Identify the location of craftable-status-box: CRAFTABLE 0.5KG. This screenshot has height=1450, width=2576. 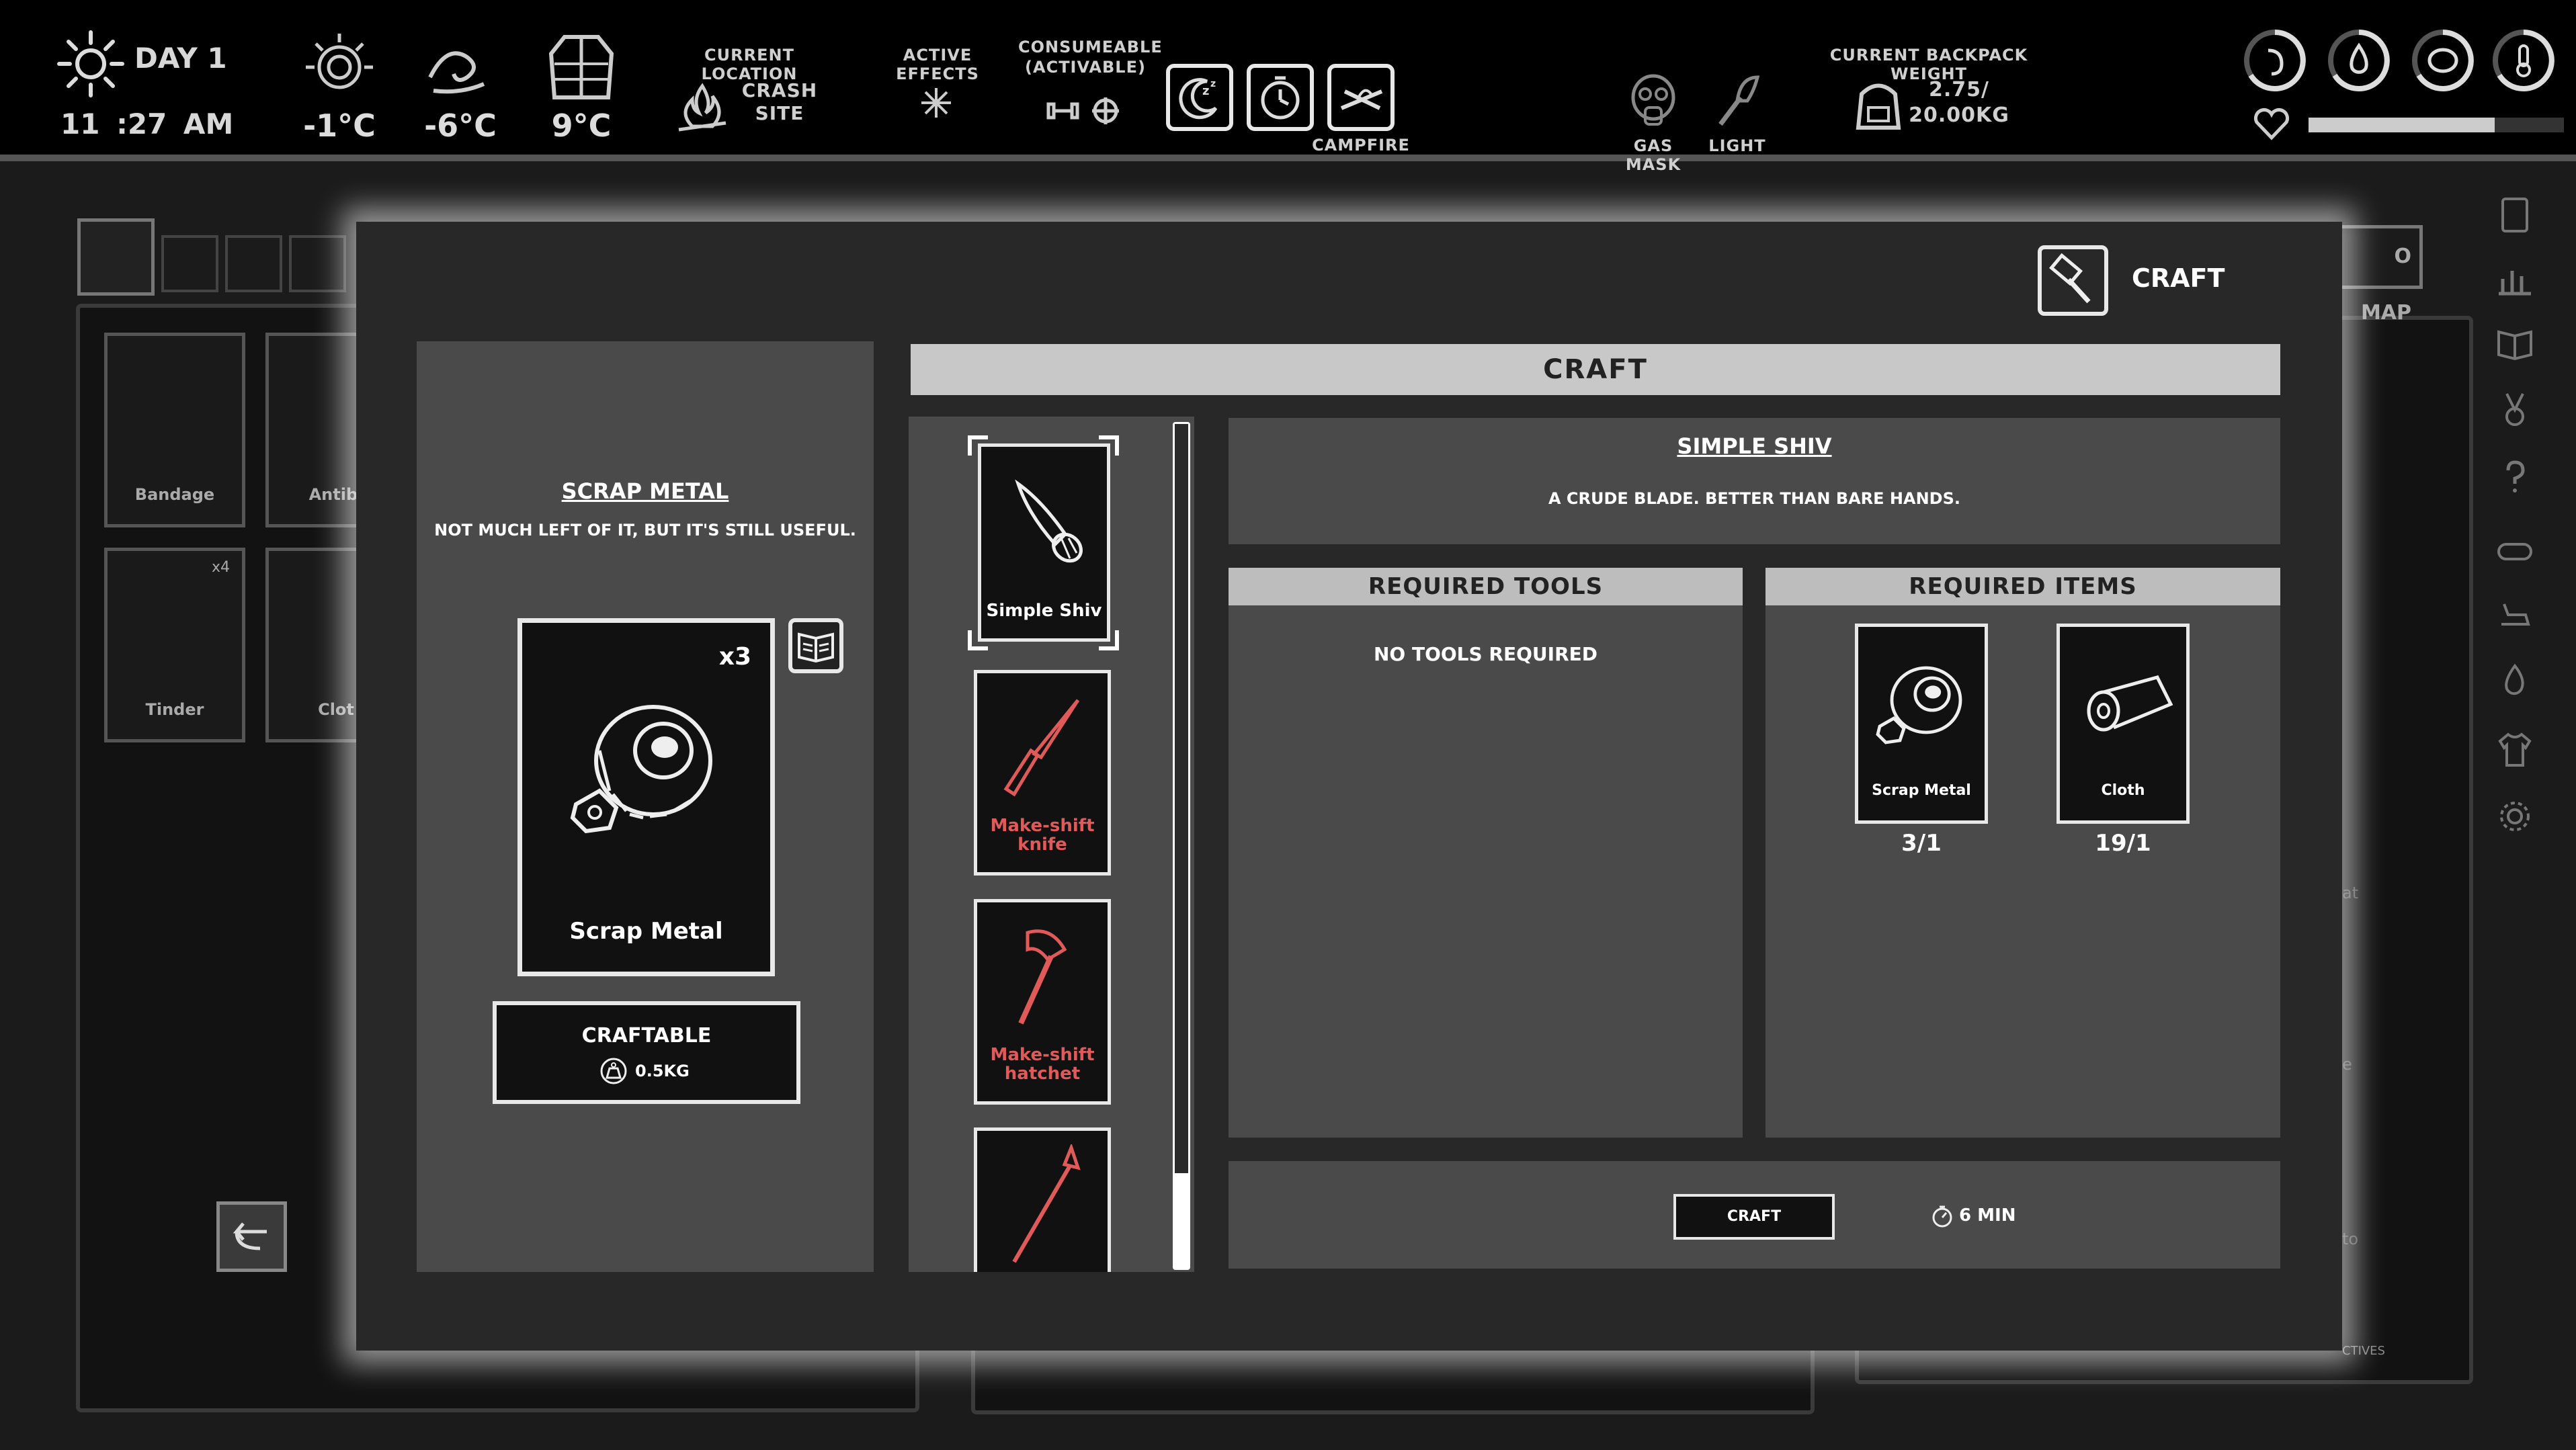
(646, 1052).